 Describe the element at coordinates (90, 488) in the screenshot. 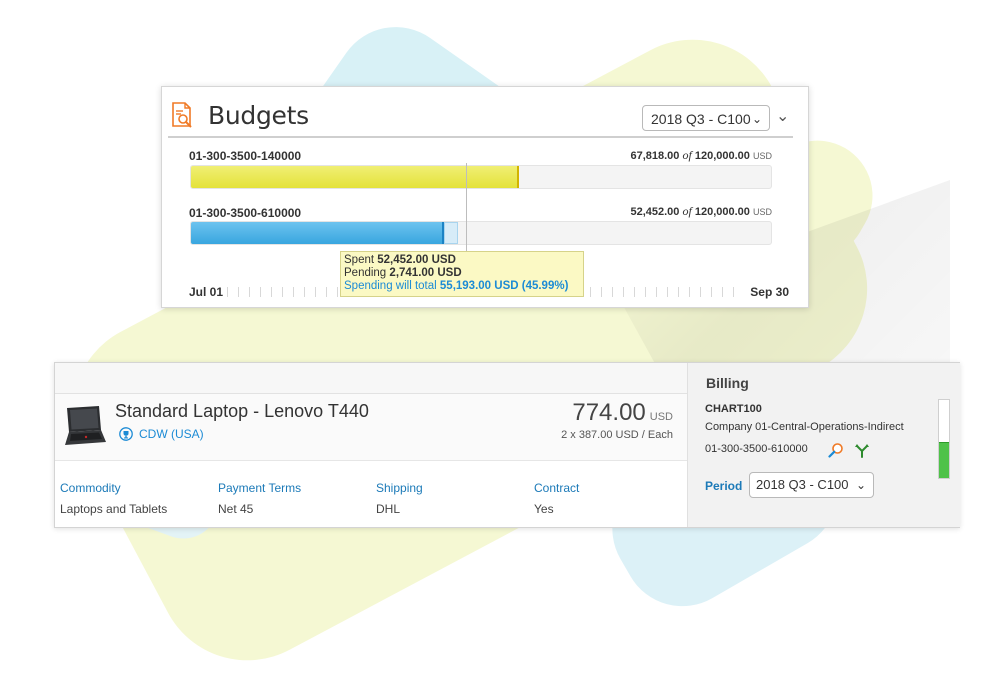

I see `commodity-label: Commodity` at that location.